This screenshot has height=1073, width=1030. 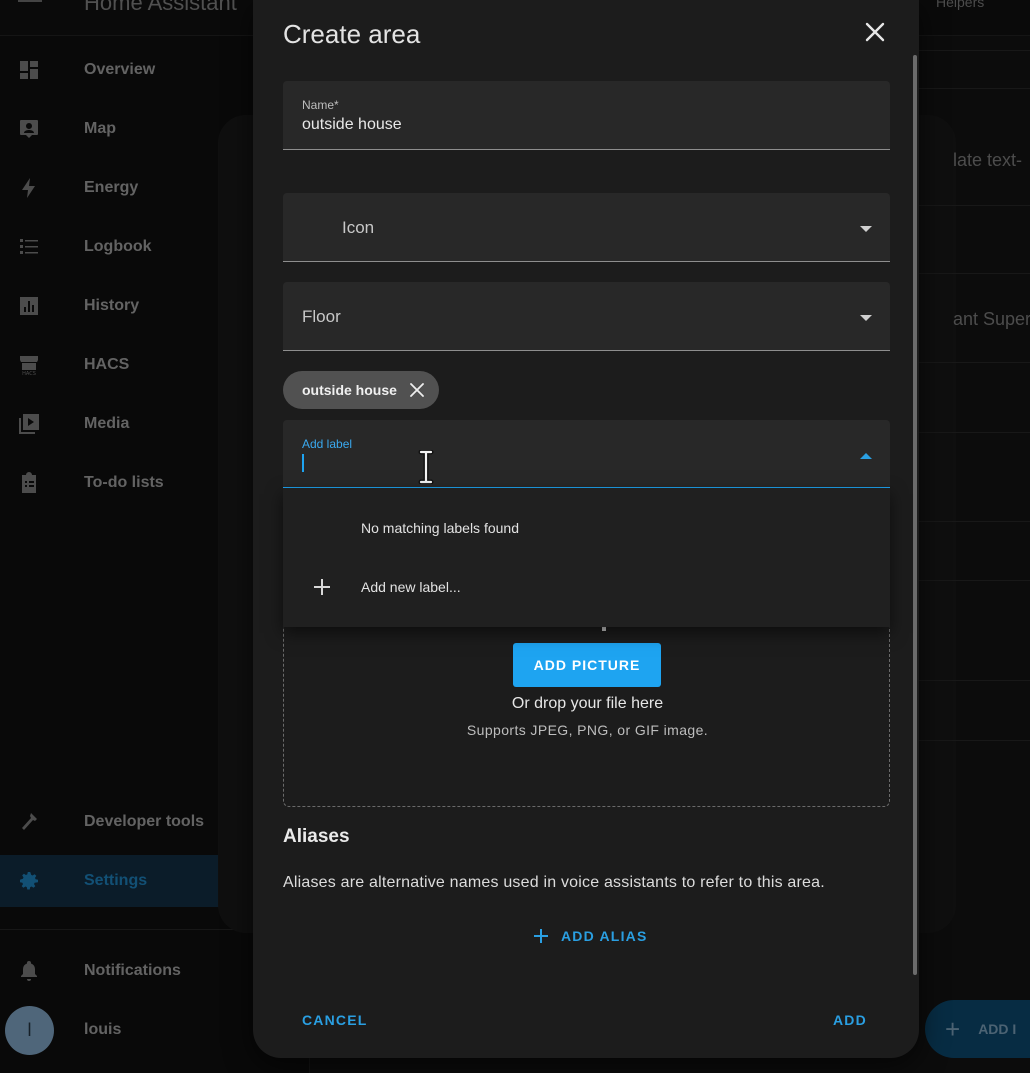 What do you see at coordinates (866, 456) in the screenshot?
I see `chevron-up-icon` at bounding box center [866, 456].